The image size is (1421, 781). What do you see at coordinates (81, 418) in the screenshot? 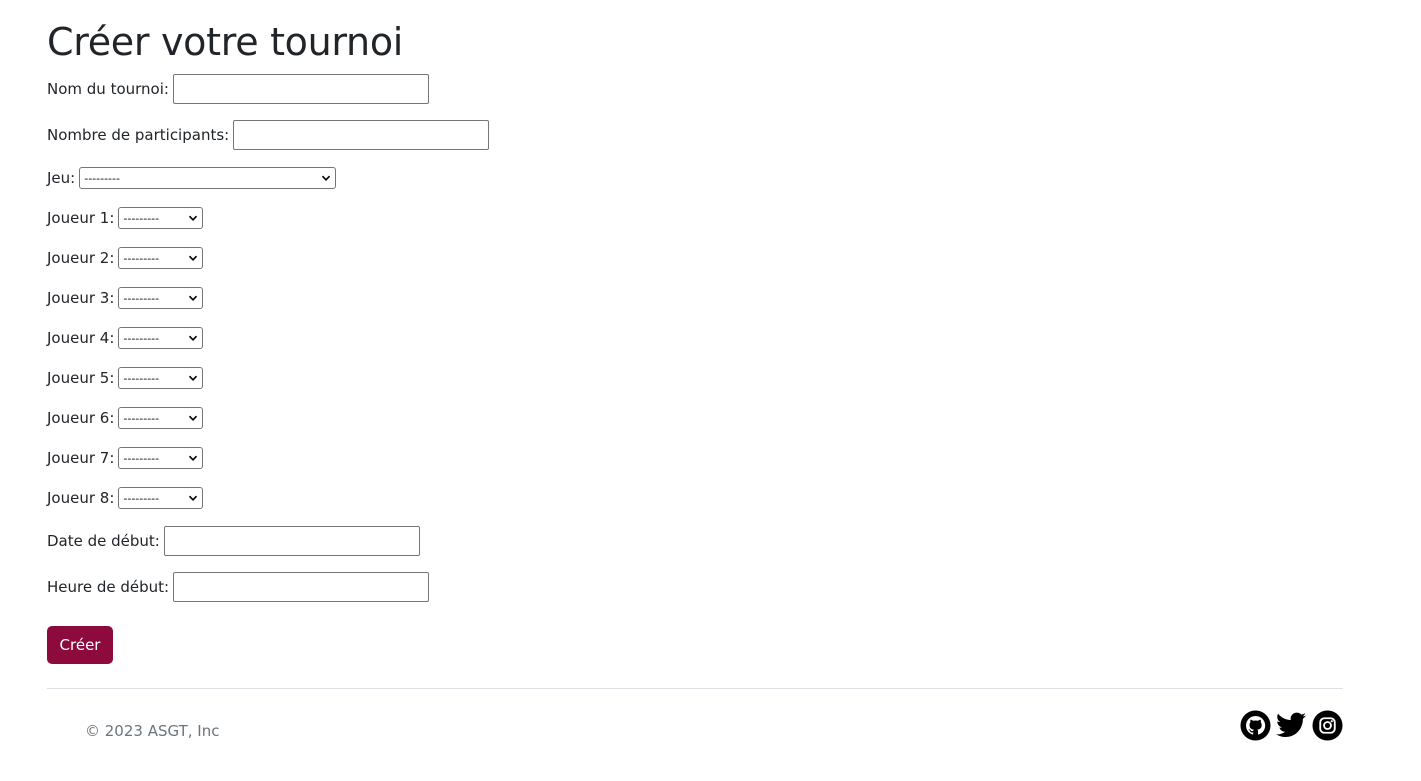
I see `player-label: Joueur 6:` at bounding box center [81, 418].